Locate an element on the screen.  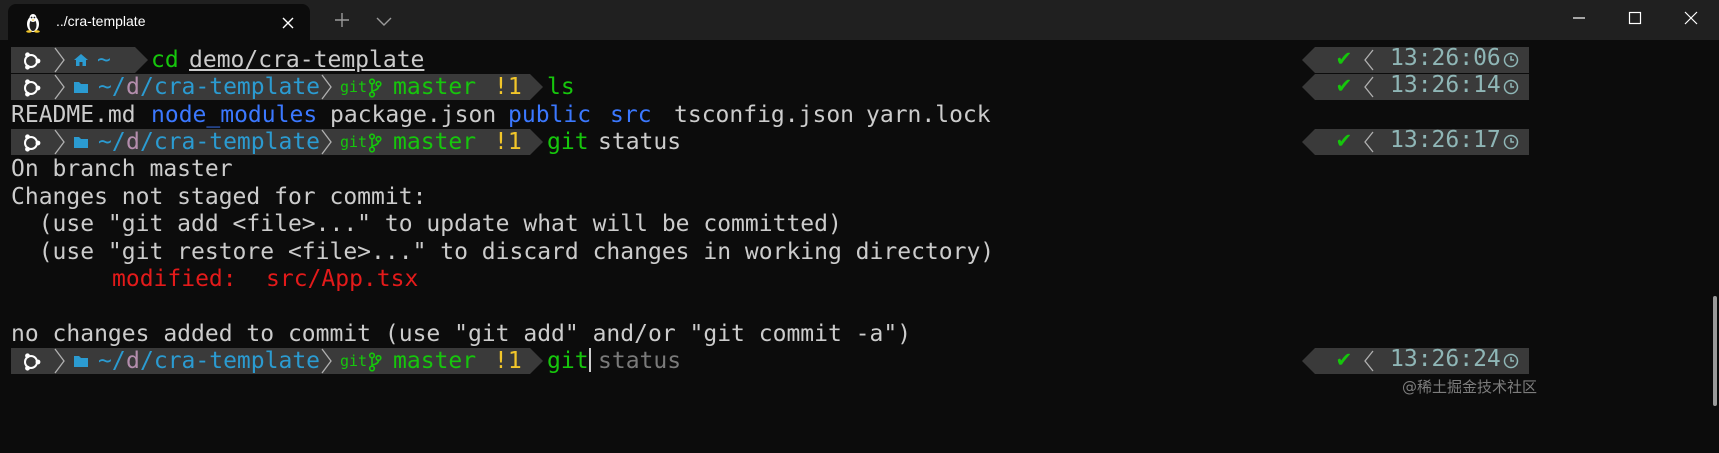
chevron-down-icon is located at coordinates (384, 21).